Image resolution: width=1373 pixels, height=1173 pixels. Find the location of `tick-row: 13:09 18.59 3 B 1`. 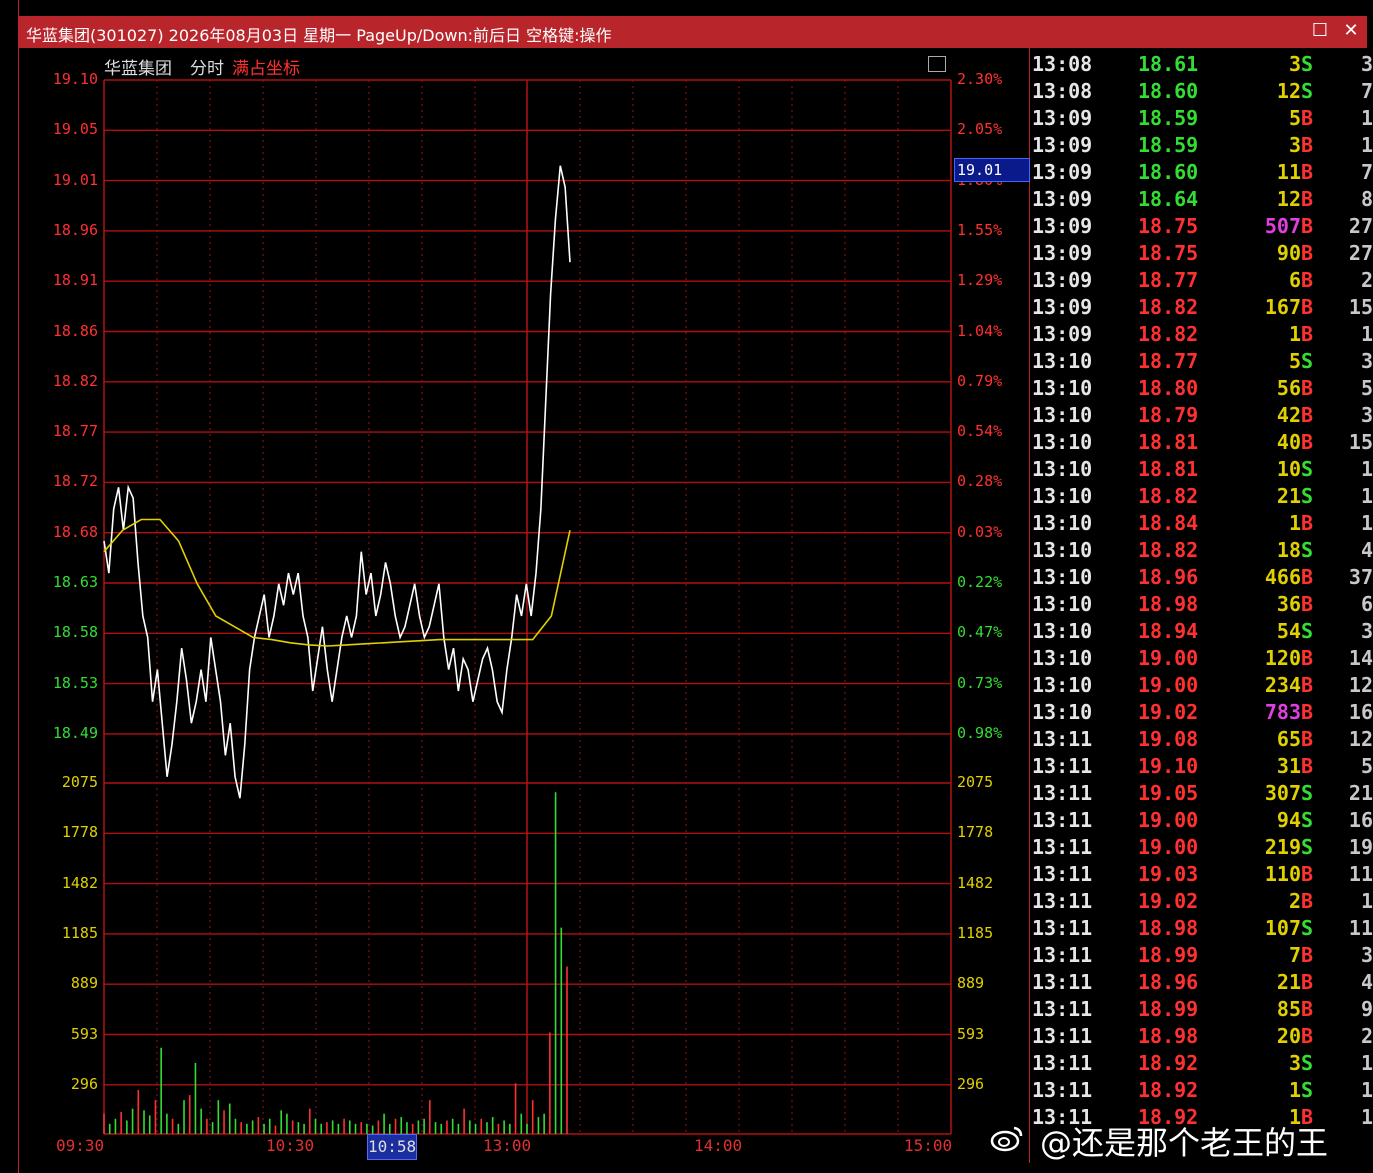

tick-row: 13:09 18.59 3 B 1 is located at coordinates (1201, 146).